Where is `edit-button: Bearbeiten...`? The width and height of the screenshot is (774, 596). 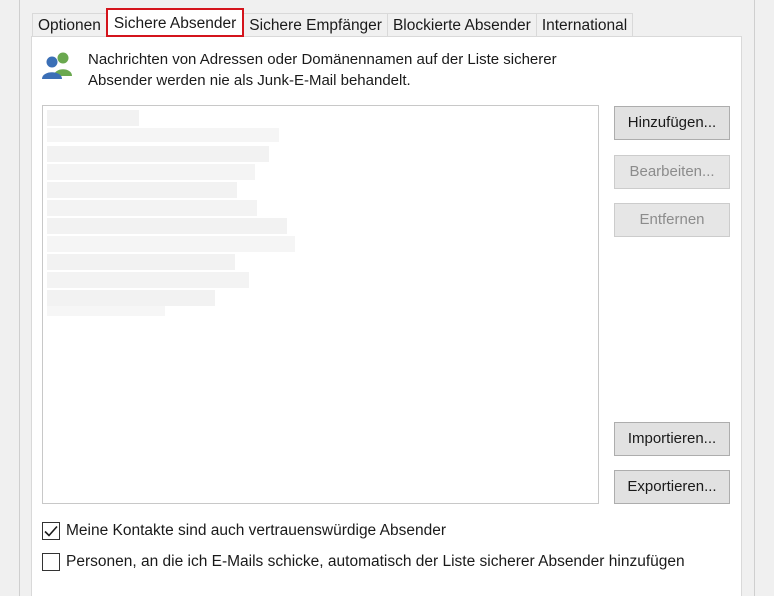 edit-button: Bearbeiten... is located at coordinates (672, 172).